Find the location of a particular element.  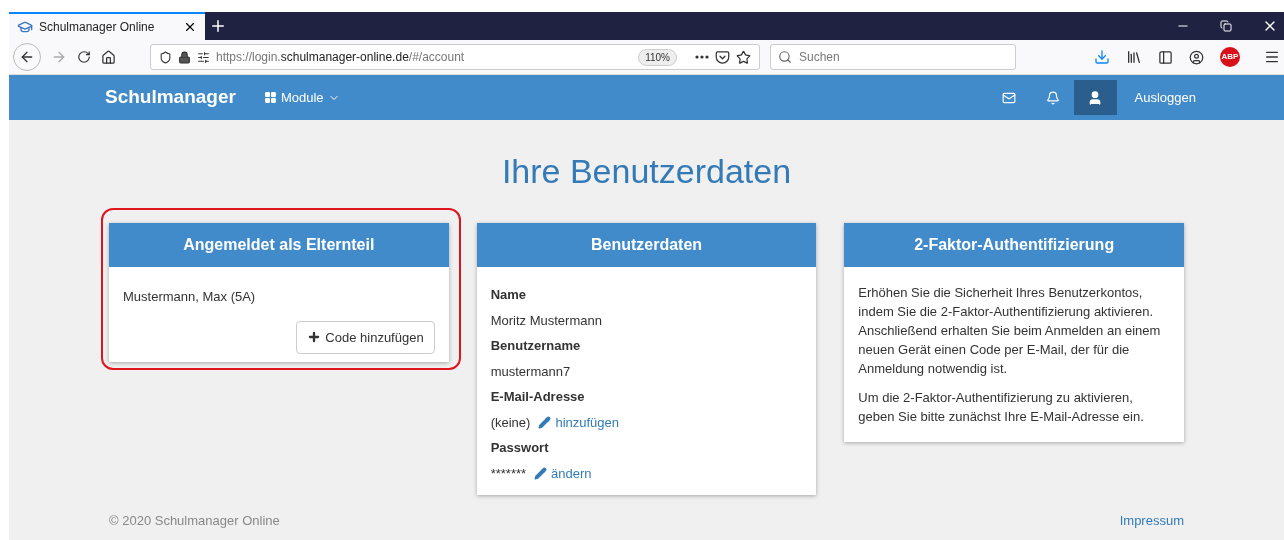

mail-icon is located at coordinates (1008, 97).